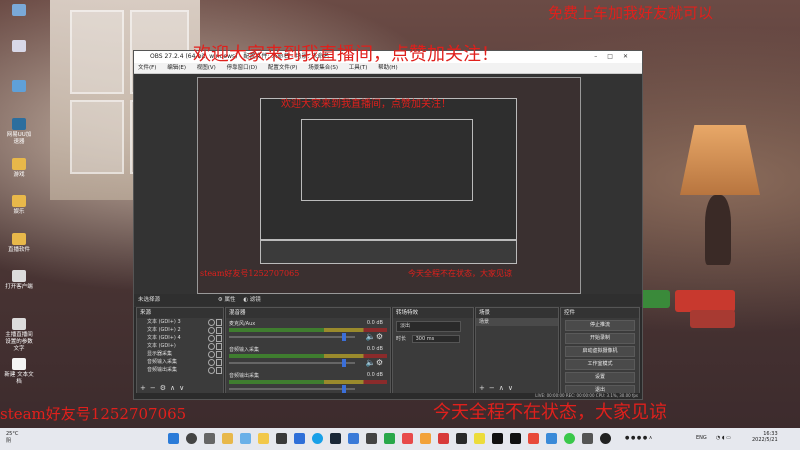  What do you see at coordinates (19, 132) in the screenshot?
I see `desktop-icon: 网易UU加速器` at bounding box center [19, 132].